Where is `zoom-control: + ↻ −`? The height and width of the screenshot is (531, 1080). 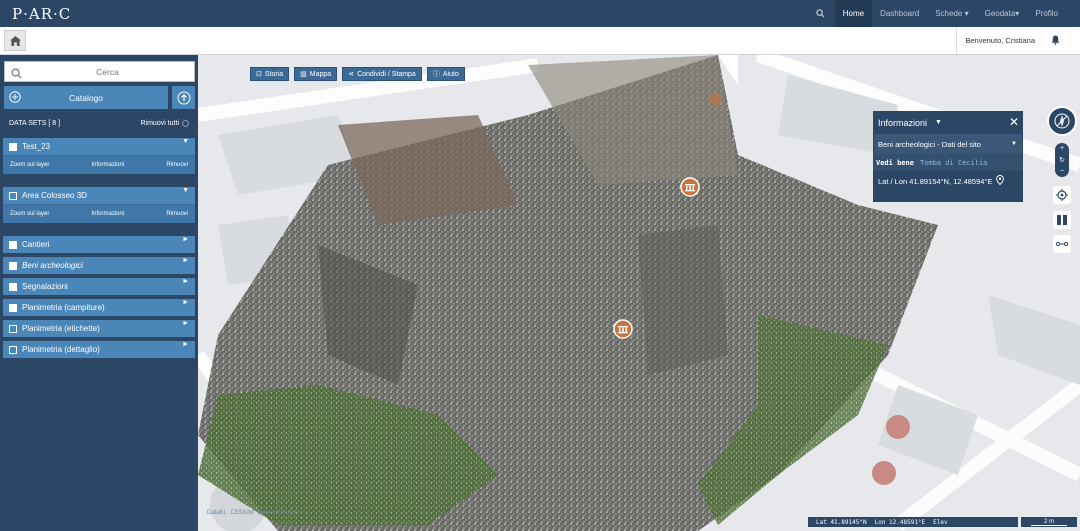 zoom-control: + ↻ − is located at coordinates (1062, 160).